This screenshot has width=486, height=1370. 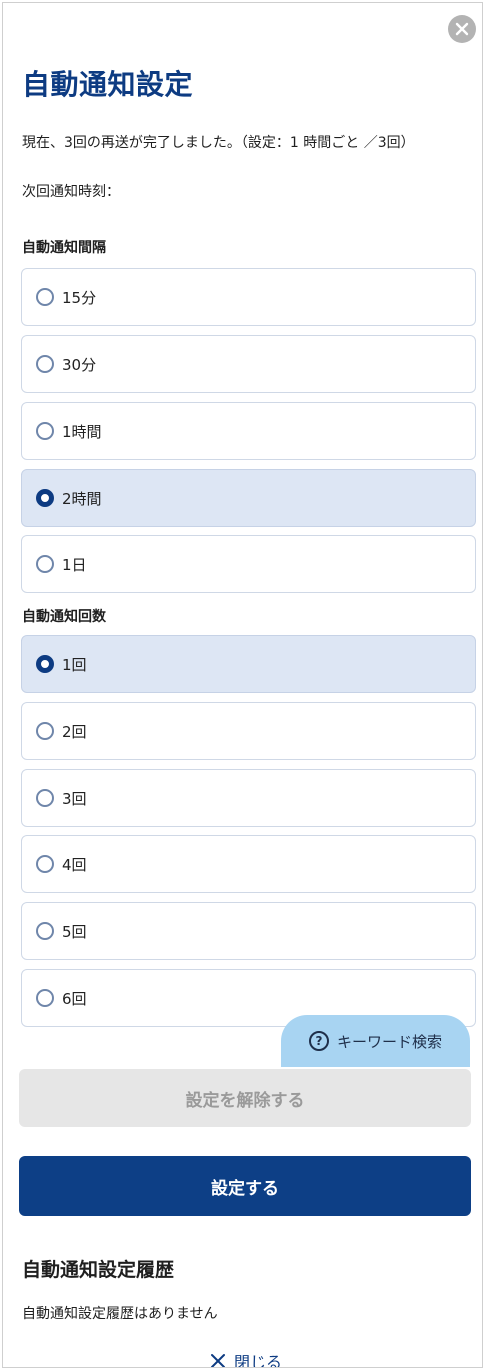 I want to click on interval-option-2hour: 2時間, so click(x=248, y=498).